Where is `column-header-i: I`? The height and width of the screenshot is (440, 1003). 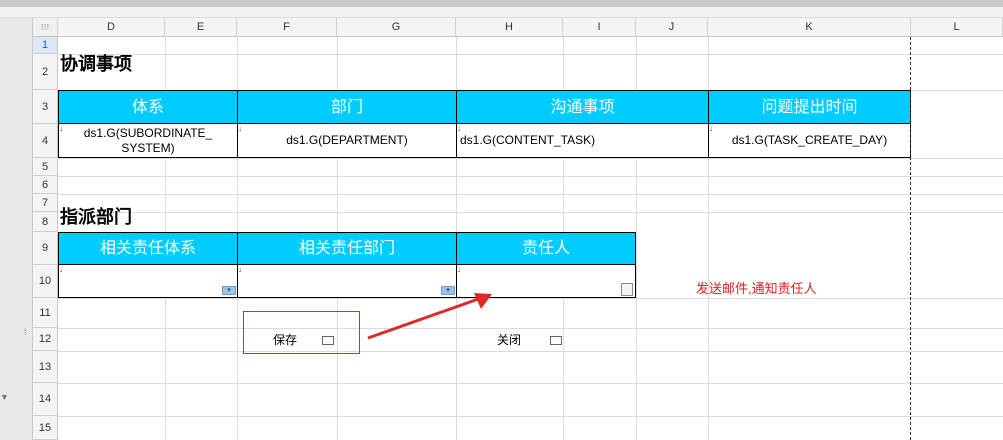 column-header-i: I is located at coordinates (599, 27).